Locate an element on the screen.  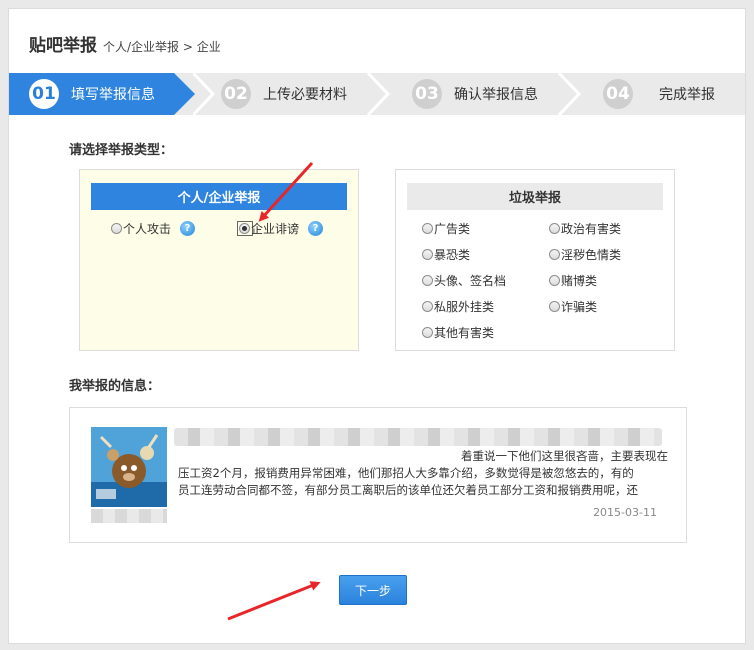
option-fraud: 诈骗类 is located at coordinates (573, 306).